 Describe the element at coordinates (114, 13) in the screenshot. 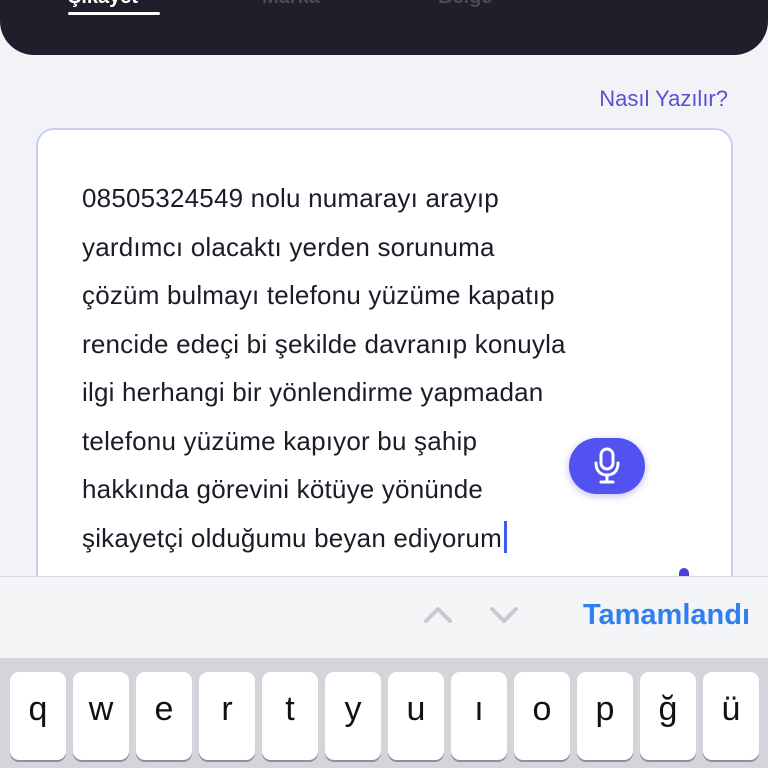

I see `active-tab-indicator` at that location.